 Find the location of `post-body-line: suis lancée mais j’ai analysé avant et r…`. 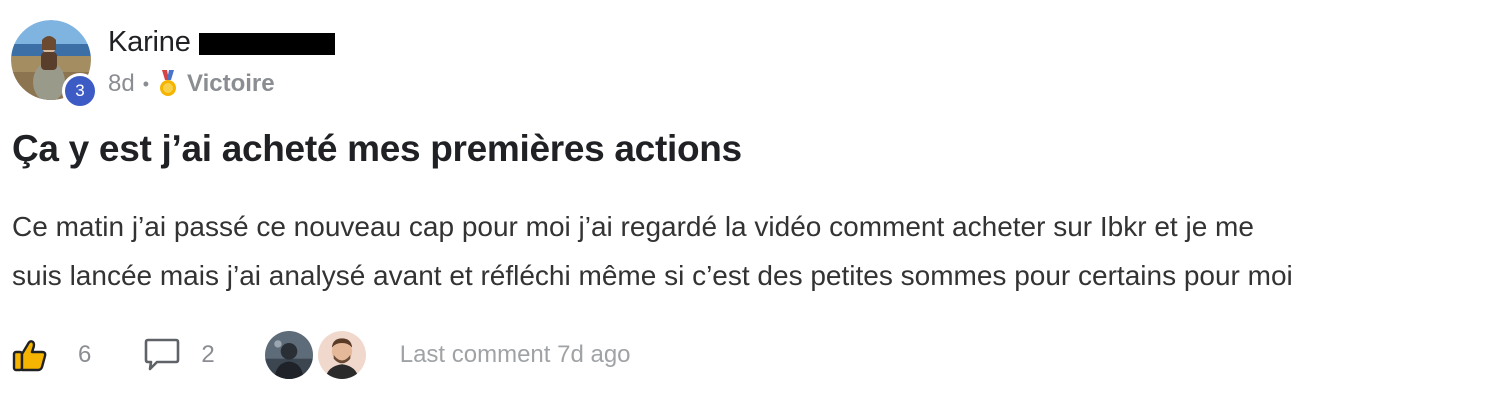

post-body-line: suis lancée mais j’ai analysé avant et r… is located at coordinates (652, 275).